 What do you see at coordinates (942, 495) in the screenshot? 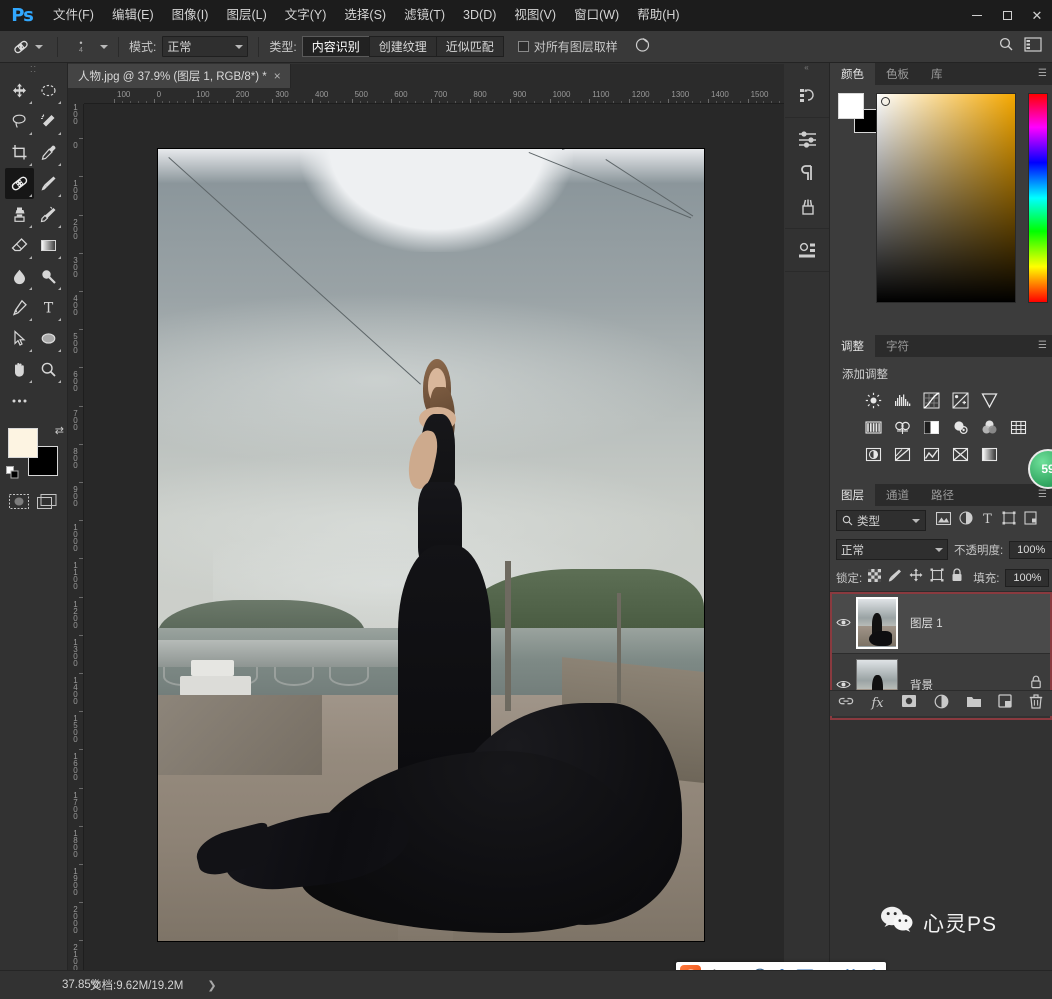
I see `tab-paths: 路径` at bounding box center [942, 495].